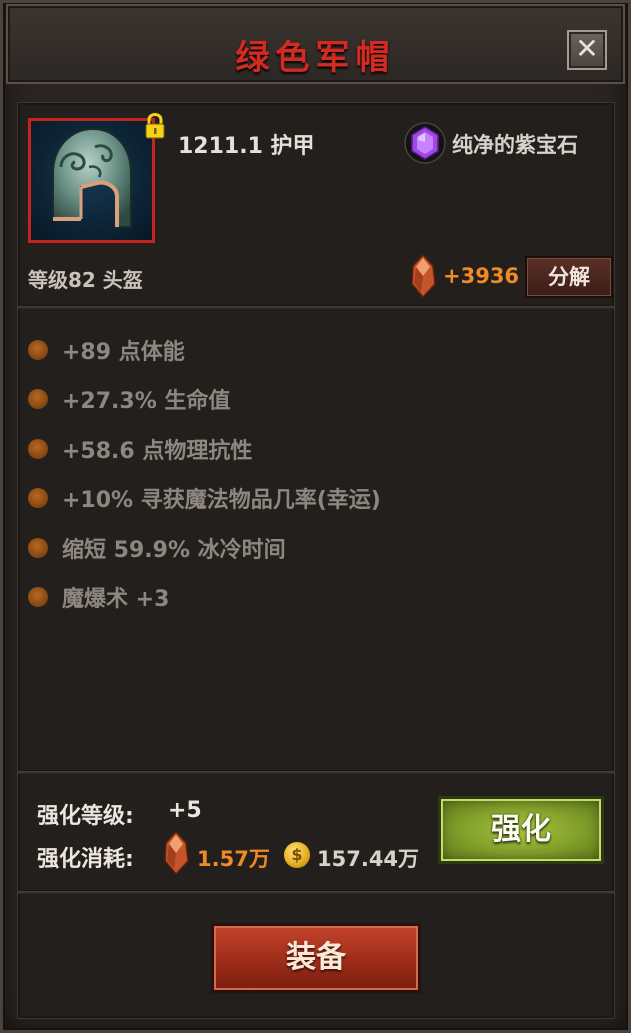 The width and height of the screenshot is (631, 1033). I want to click on stat-item: +27.3% 生命值, so click(318, 400).